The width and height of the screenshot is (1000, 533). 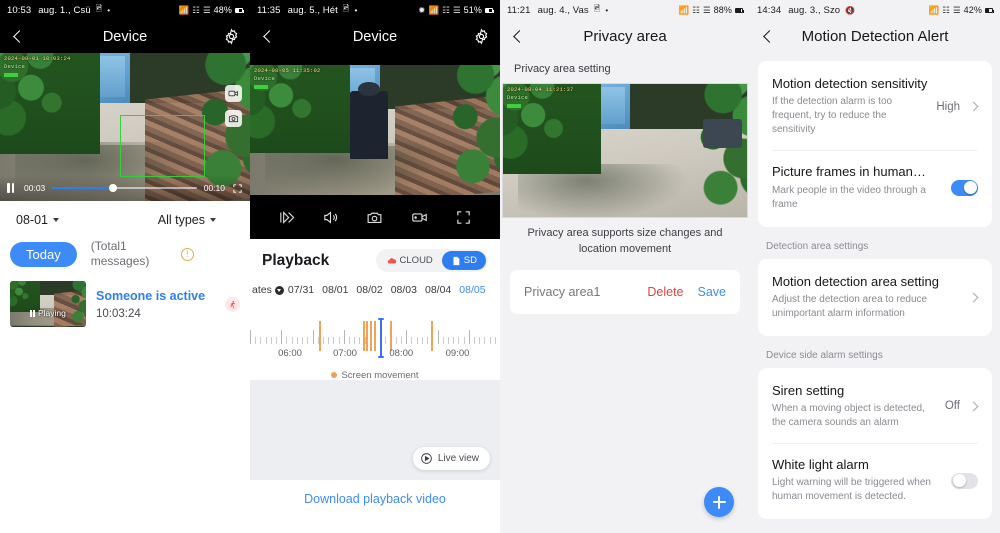 I want to click on save-button: Save, so click(x=712, y=292).